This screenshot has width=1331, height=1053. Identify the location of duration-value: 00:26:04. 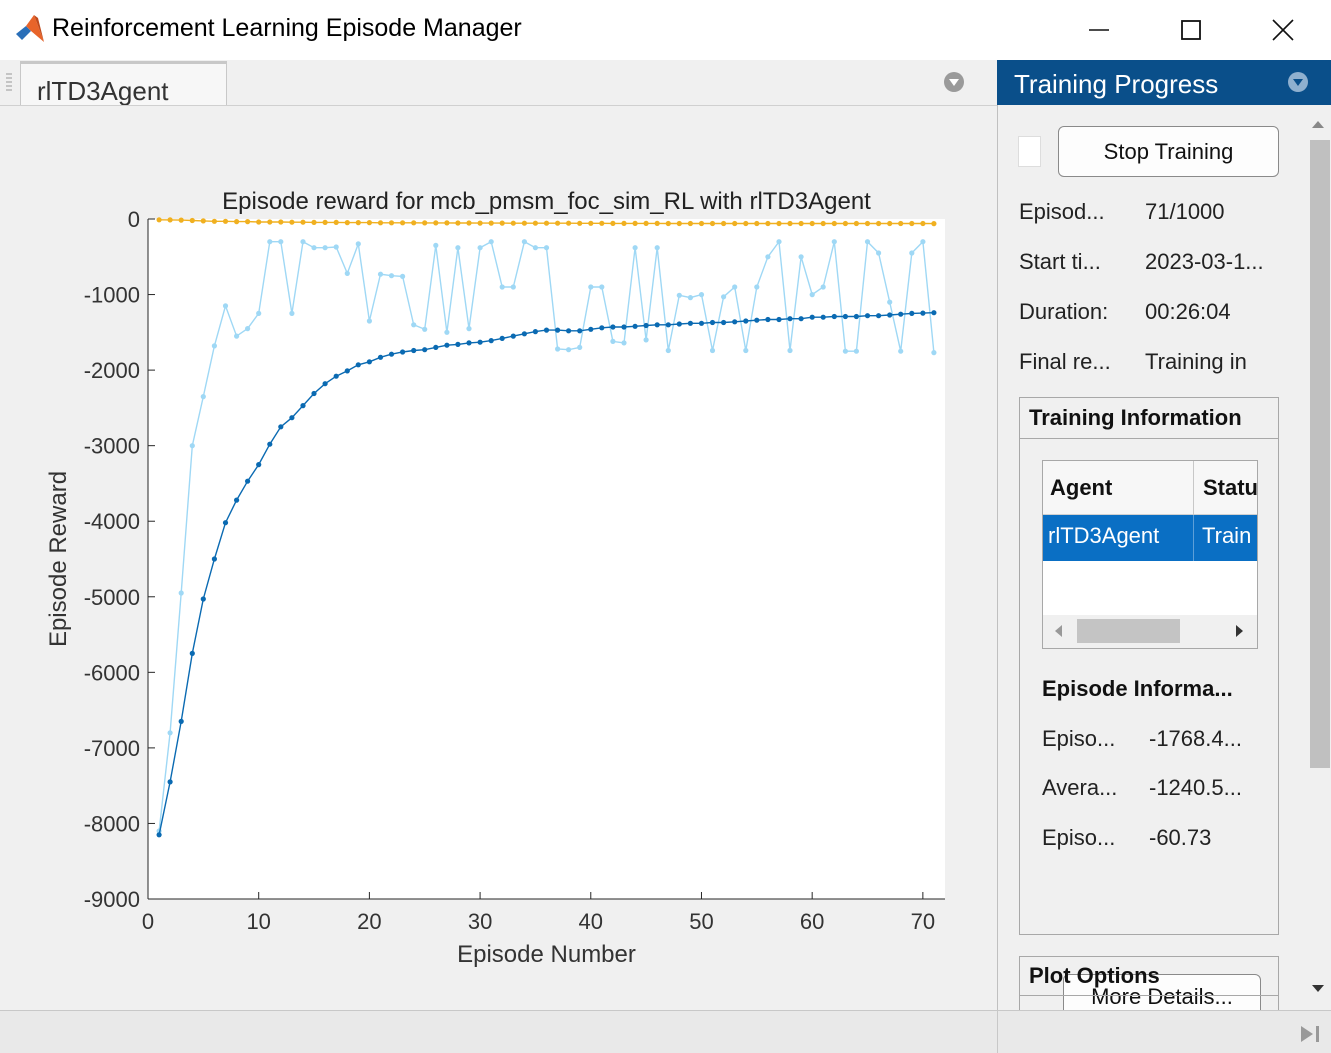
(1188, 311).